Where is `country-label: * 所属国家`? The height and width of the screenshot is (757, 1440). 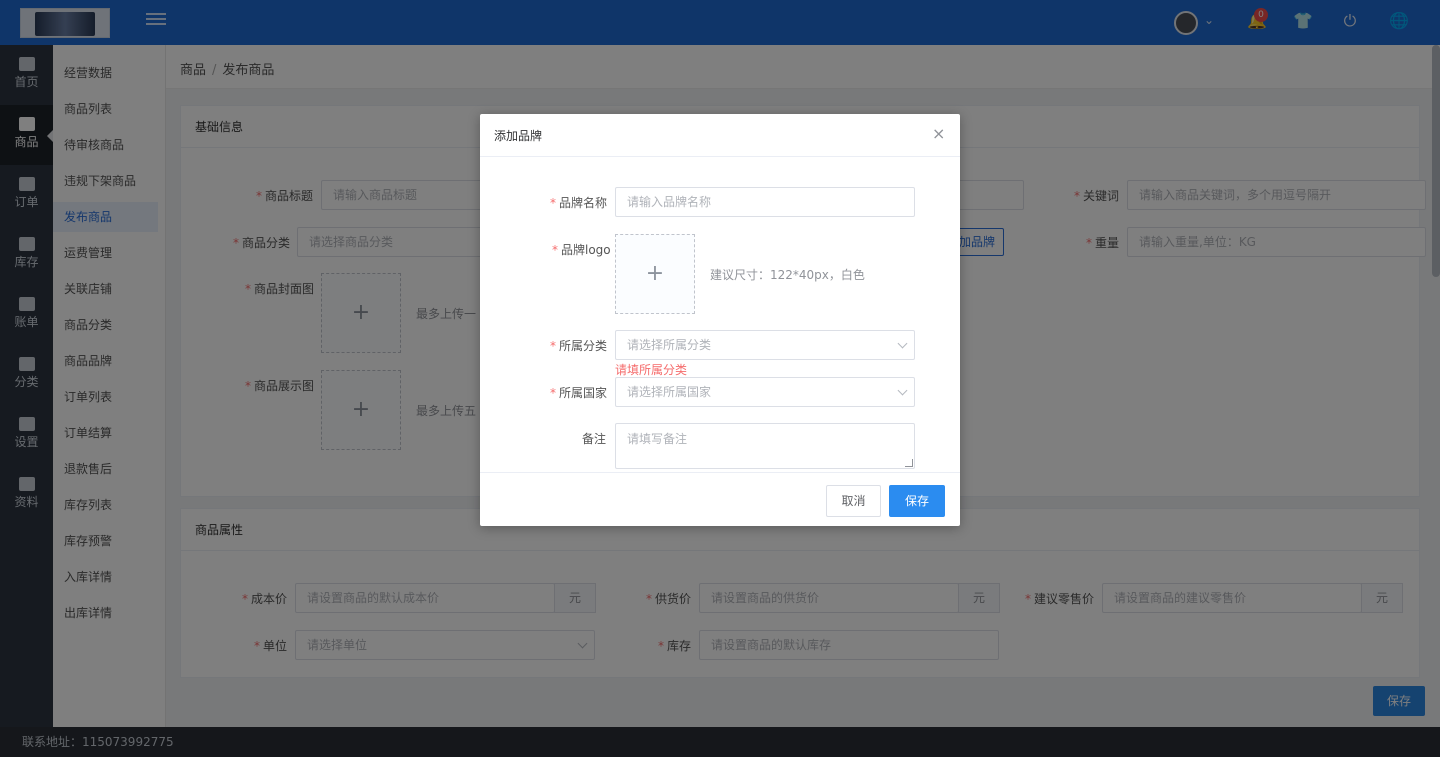 country-label: * 所属国家 is located at coordinates (579, 393).